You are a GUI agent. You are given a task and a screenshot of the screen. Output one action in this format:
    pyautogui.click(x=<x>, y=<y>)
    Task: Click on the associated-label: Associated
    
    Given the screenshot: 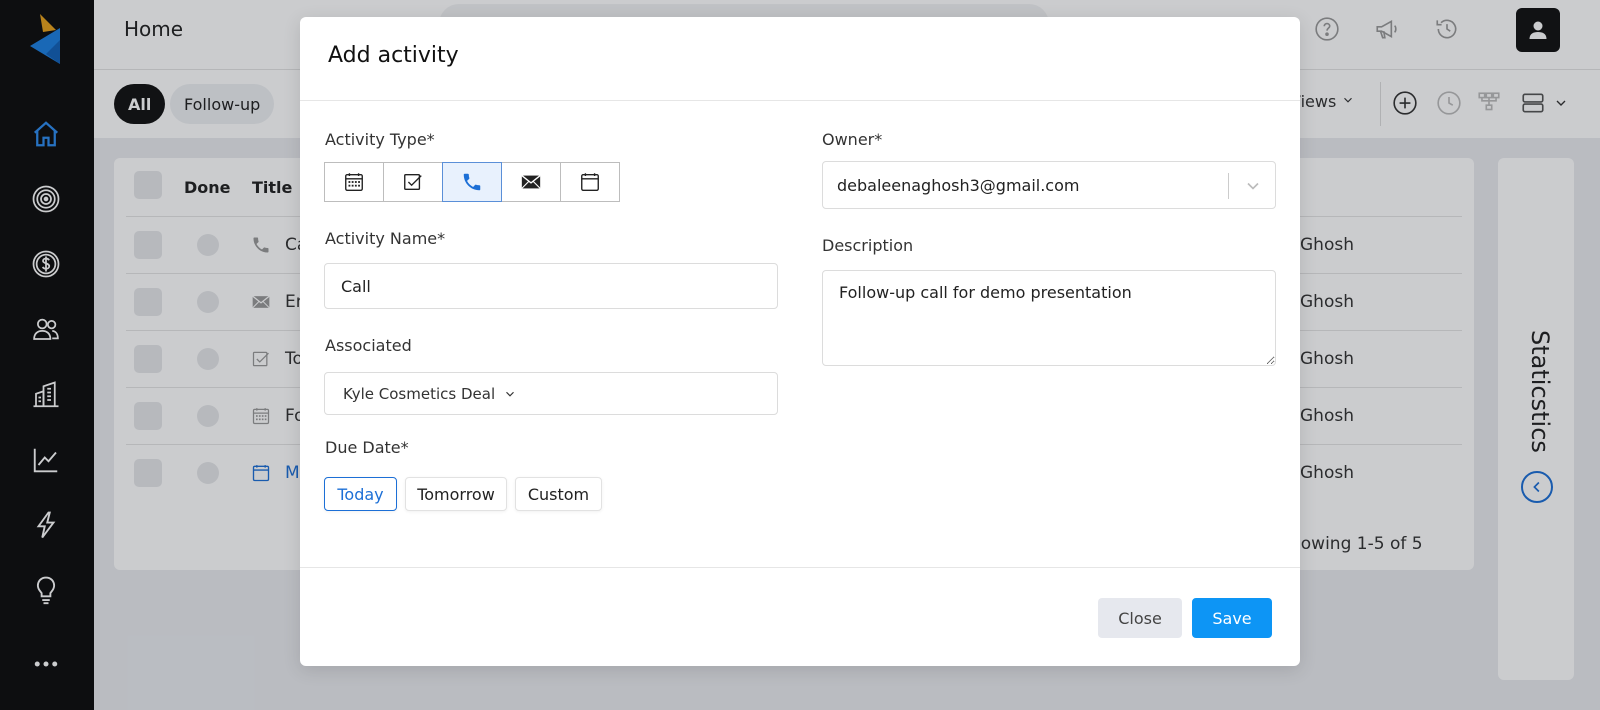 What is the action you would take?
    pyautogui.click(x=368, y=345)
    